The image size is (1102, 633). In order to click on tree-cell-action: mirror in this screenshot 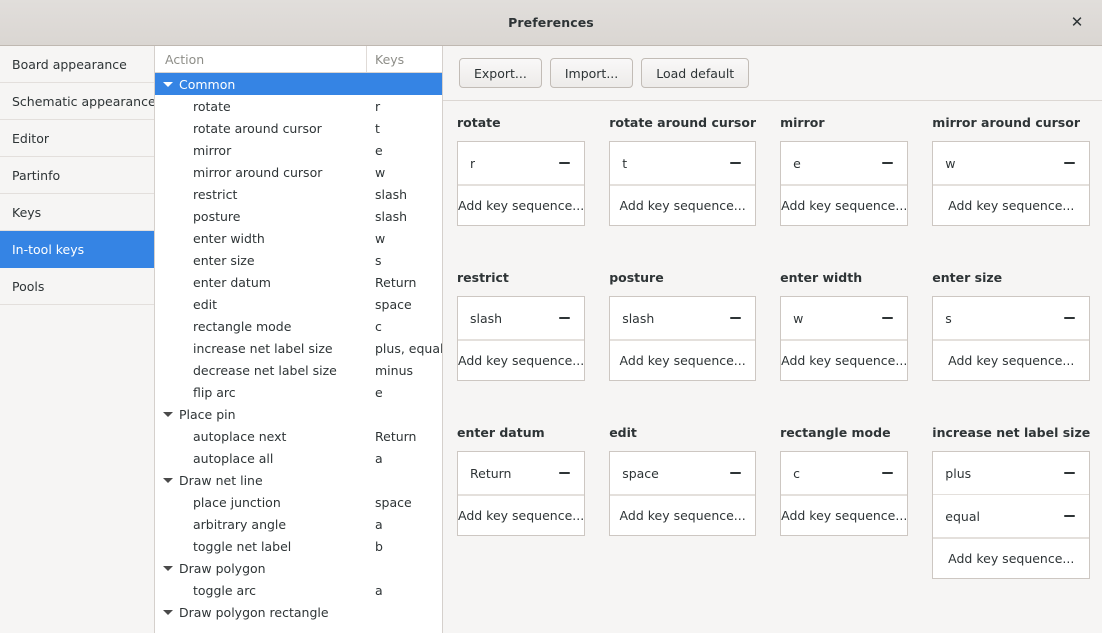, I will do `click(261, 150)`.